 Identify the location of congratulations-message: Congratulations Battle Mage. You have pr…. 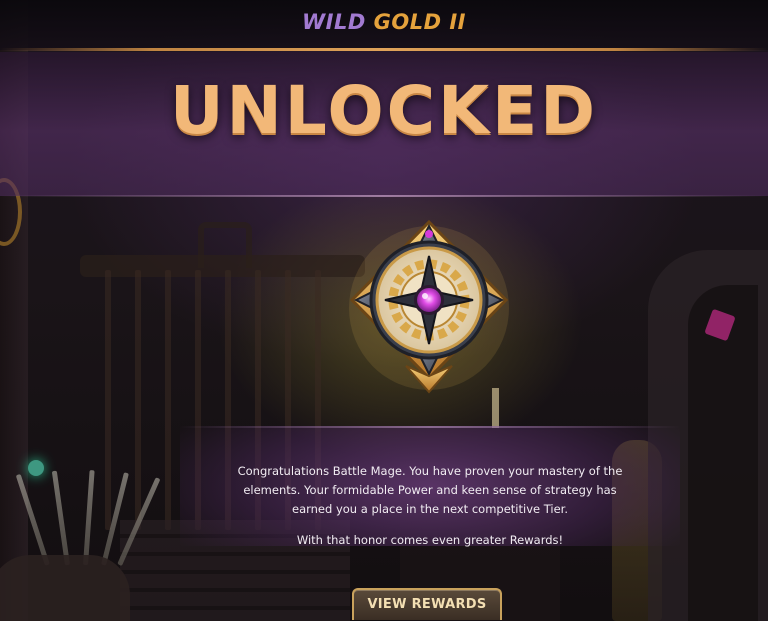
(430, 490).